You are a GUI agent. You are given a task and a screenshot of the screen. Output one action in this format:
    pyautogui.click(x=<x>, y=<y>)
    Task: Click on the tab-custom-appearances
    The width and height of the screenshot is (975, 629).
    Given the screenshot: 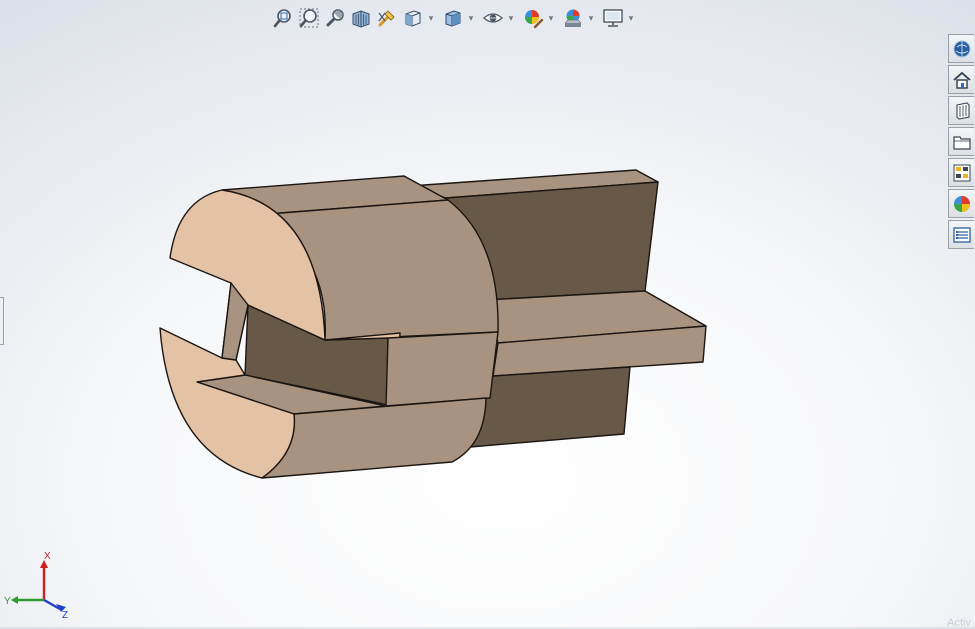 What is the action you would take?
    pyautogui.click(x=961, y=203)
    